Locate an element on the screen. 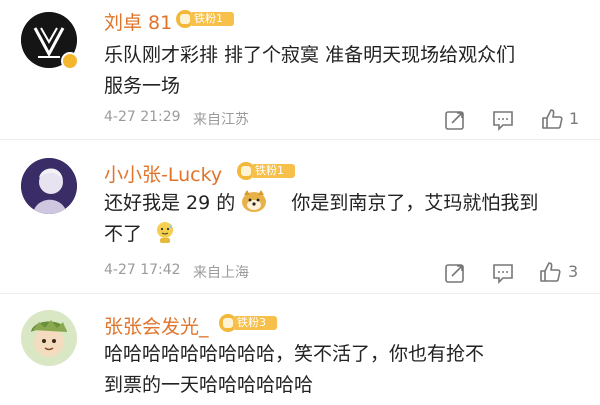 The width and height of the screenshot is (600, 405). like-count: 3 is located at coordinates (573, 271).